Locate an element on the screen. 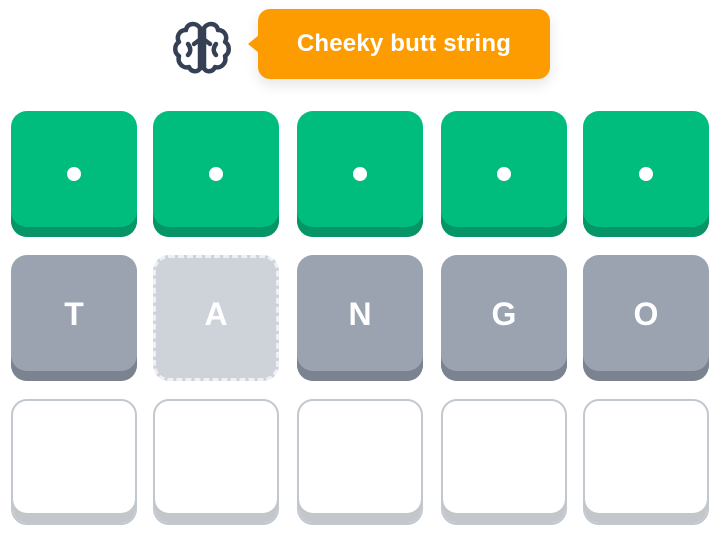 This screenshot has width=720, height=535. tile-letter: O is located at coordinates (646, 313).